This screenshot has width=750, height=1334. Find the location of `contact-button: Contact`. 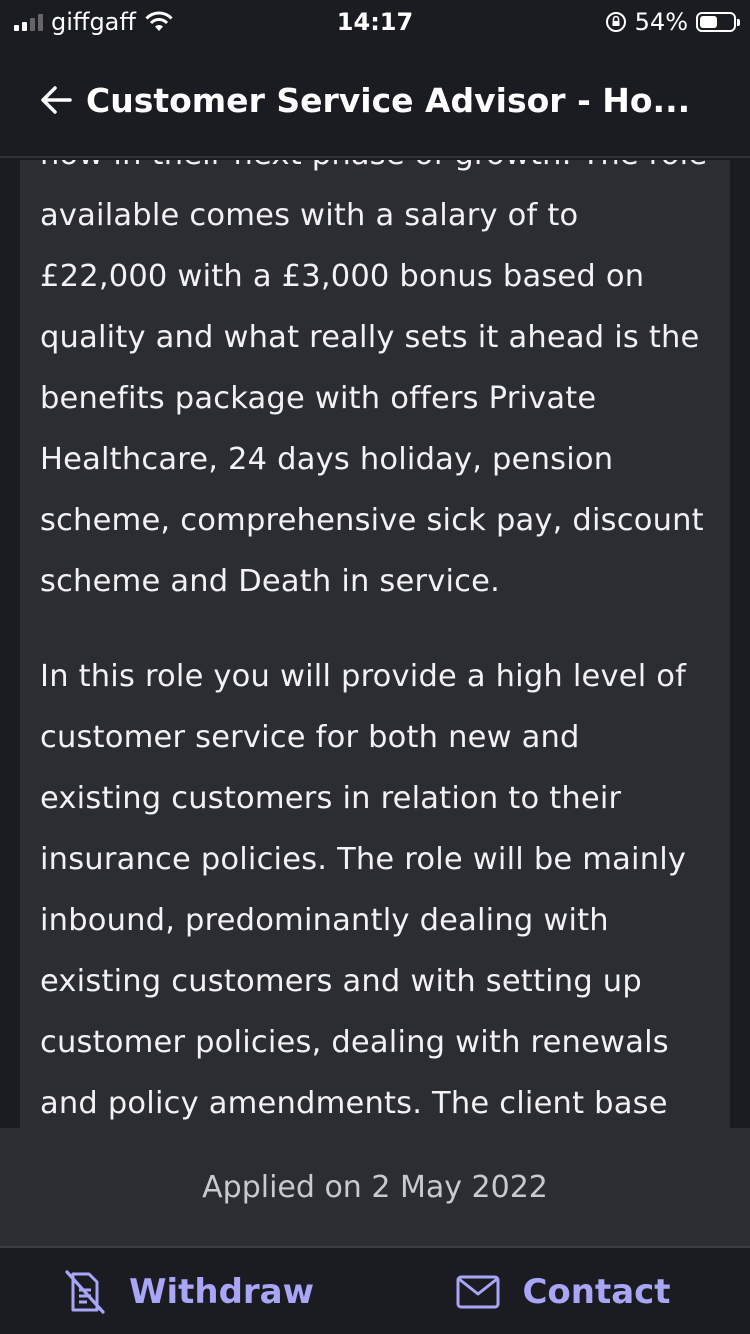

contact-button: Contact is located at coordinates (562, 1292).